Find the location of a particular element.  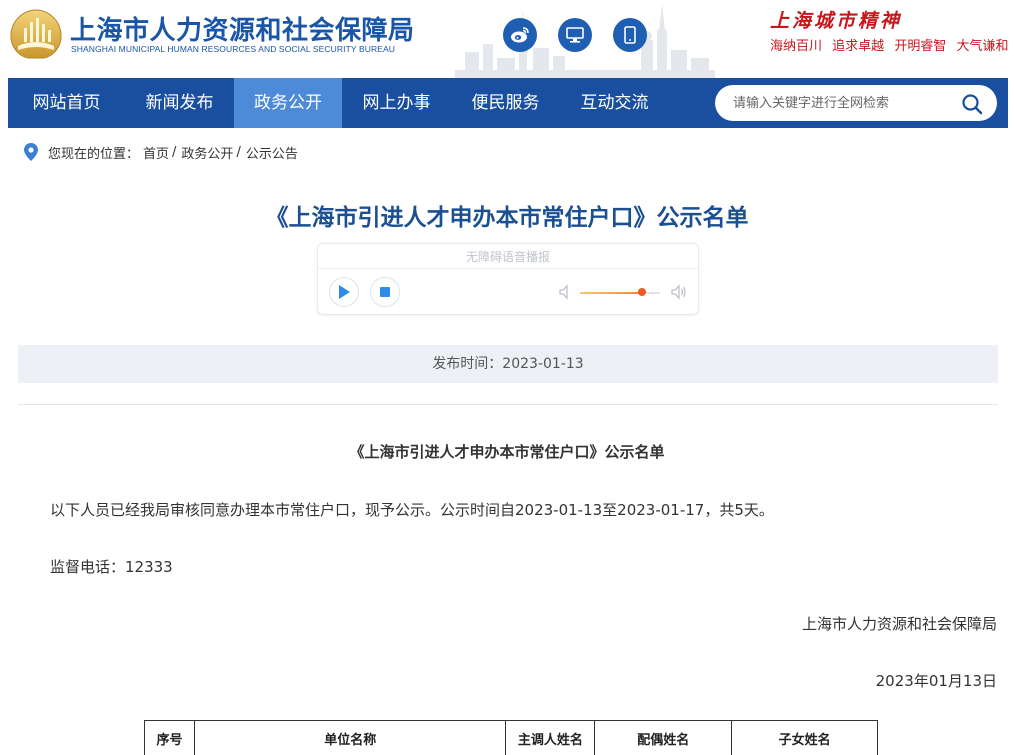

mobile-icon is located at coordinates (630, 35).